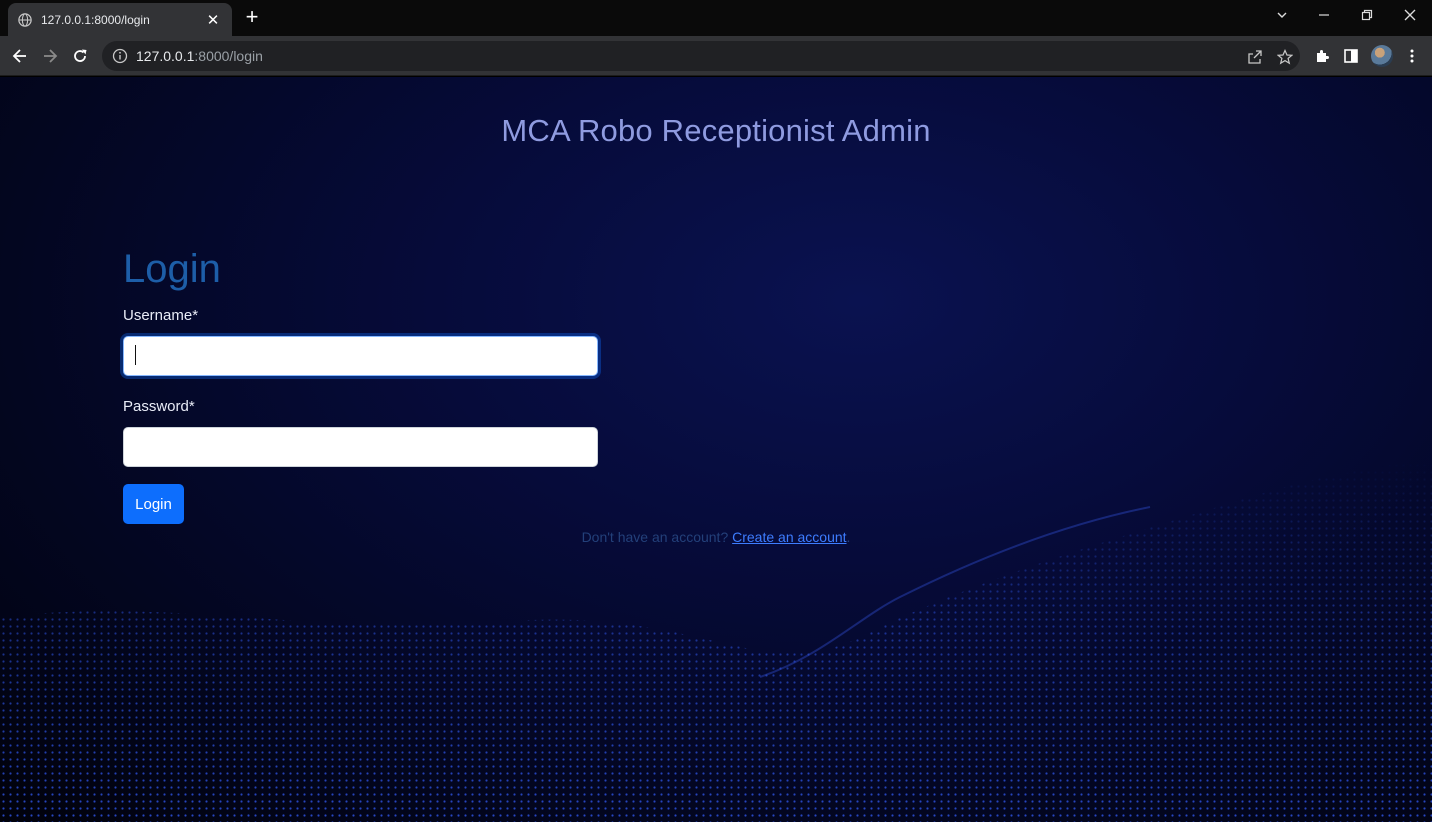 The height and width of the screenshot is (822, 1432). I want to click on login-button: Login, so click(153, 504).